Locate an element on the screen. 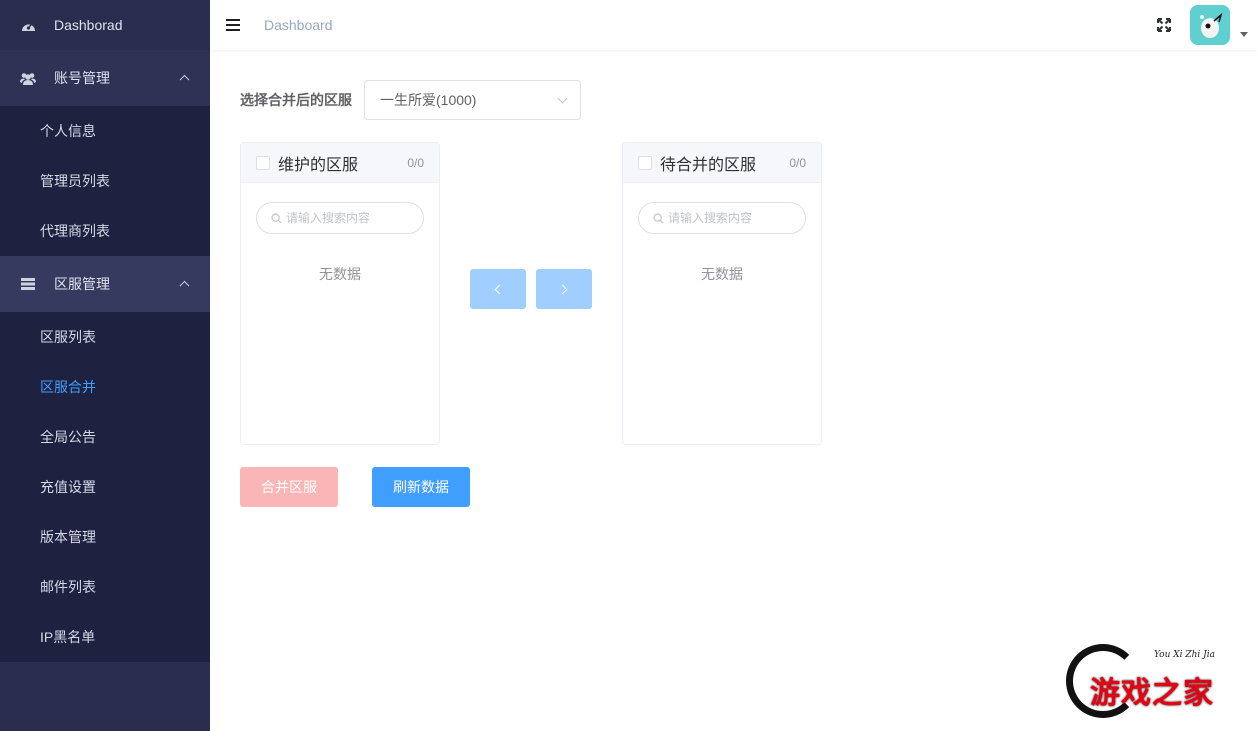 The width and height of the screenshot is (1258, 731). sidebar-item-label: 区服列表 is located at coordinates (68, 337).